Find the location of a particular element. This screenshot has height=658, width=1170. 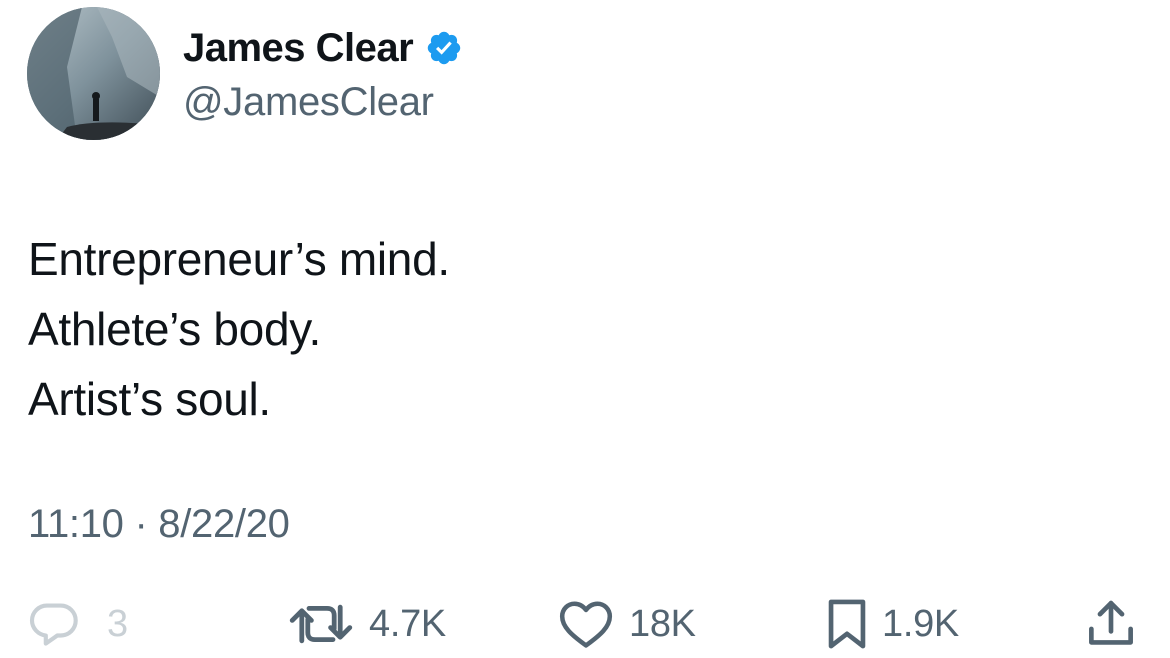

reply-button: 3 is located at coordinates (77, 624).